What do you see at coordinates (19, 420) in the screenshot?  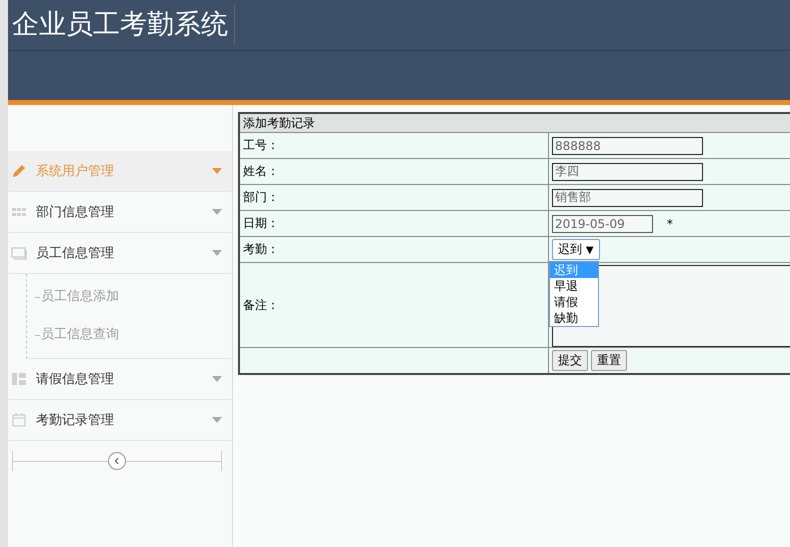 I see `calendar-icon` at bounding box center [19, 420].